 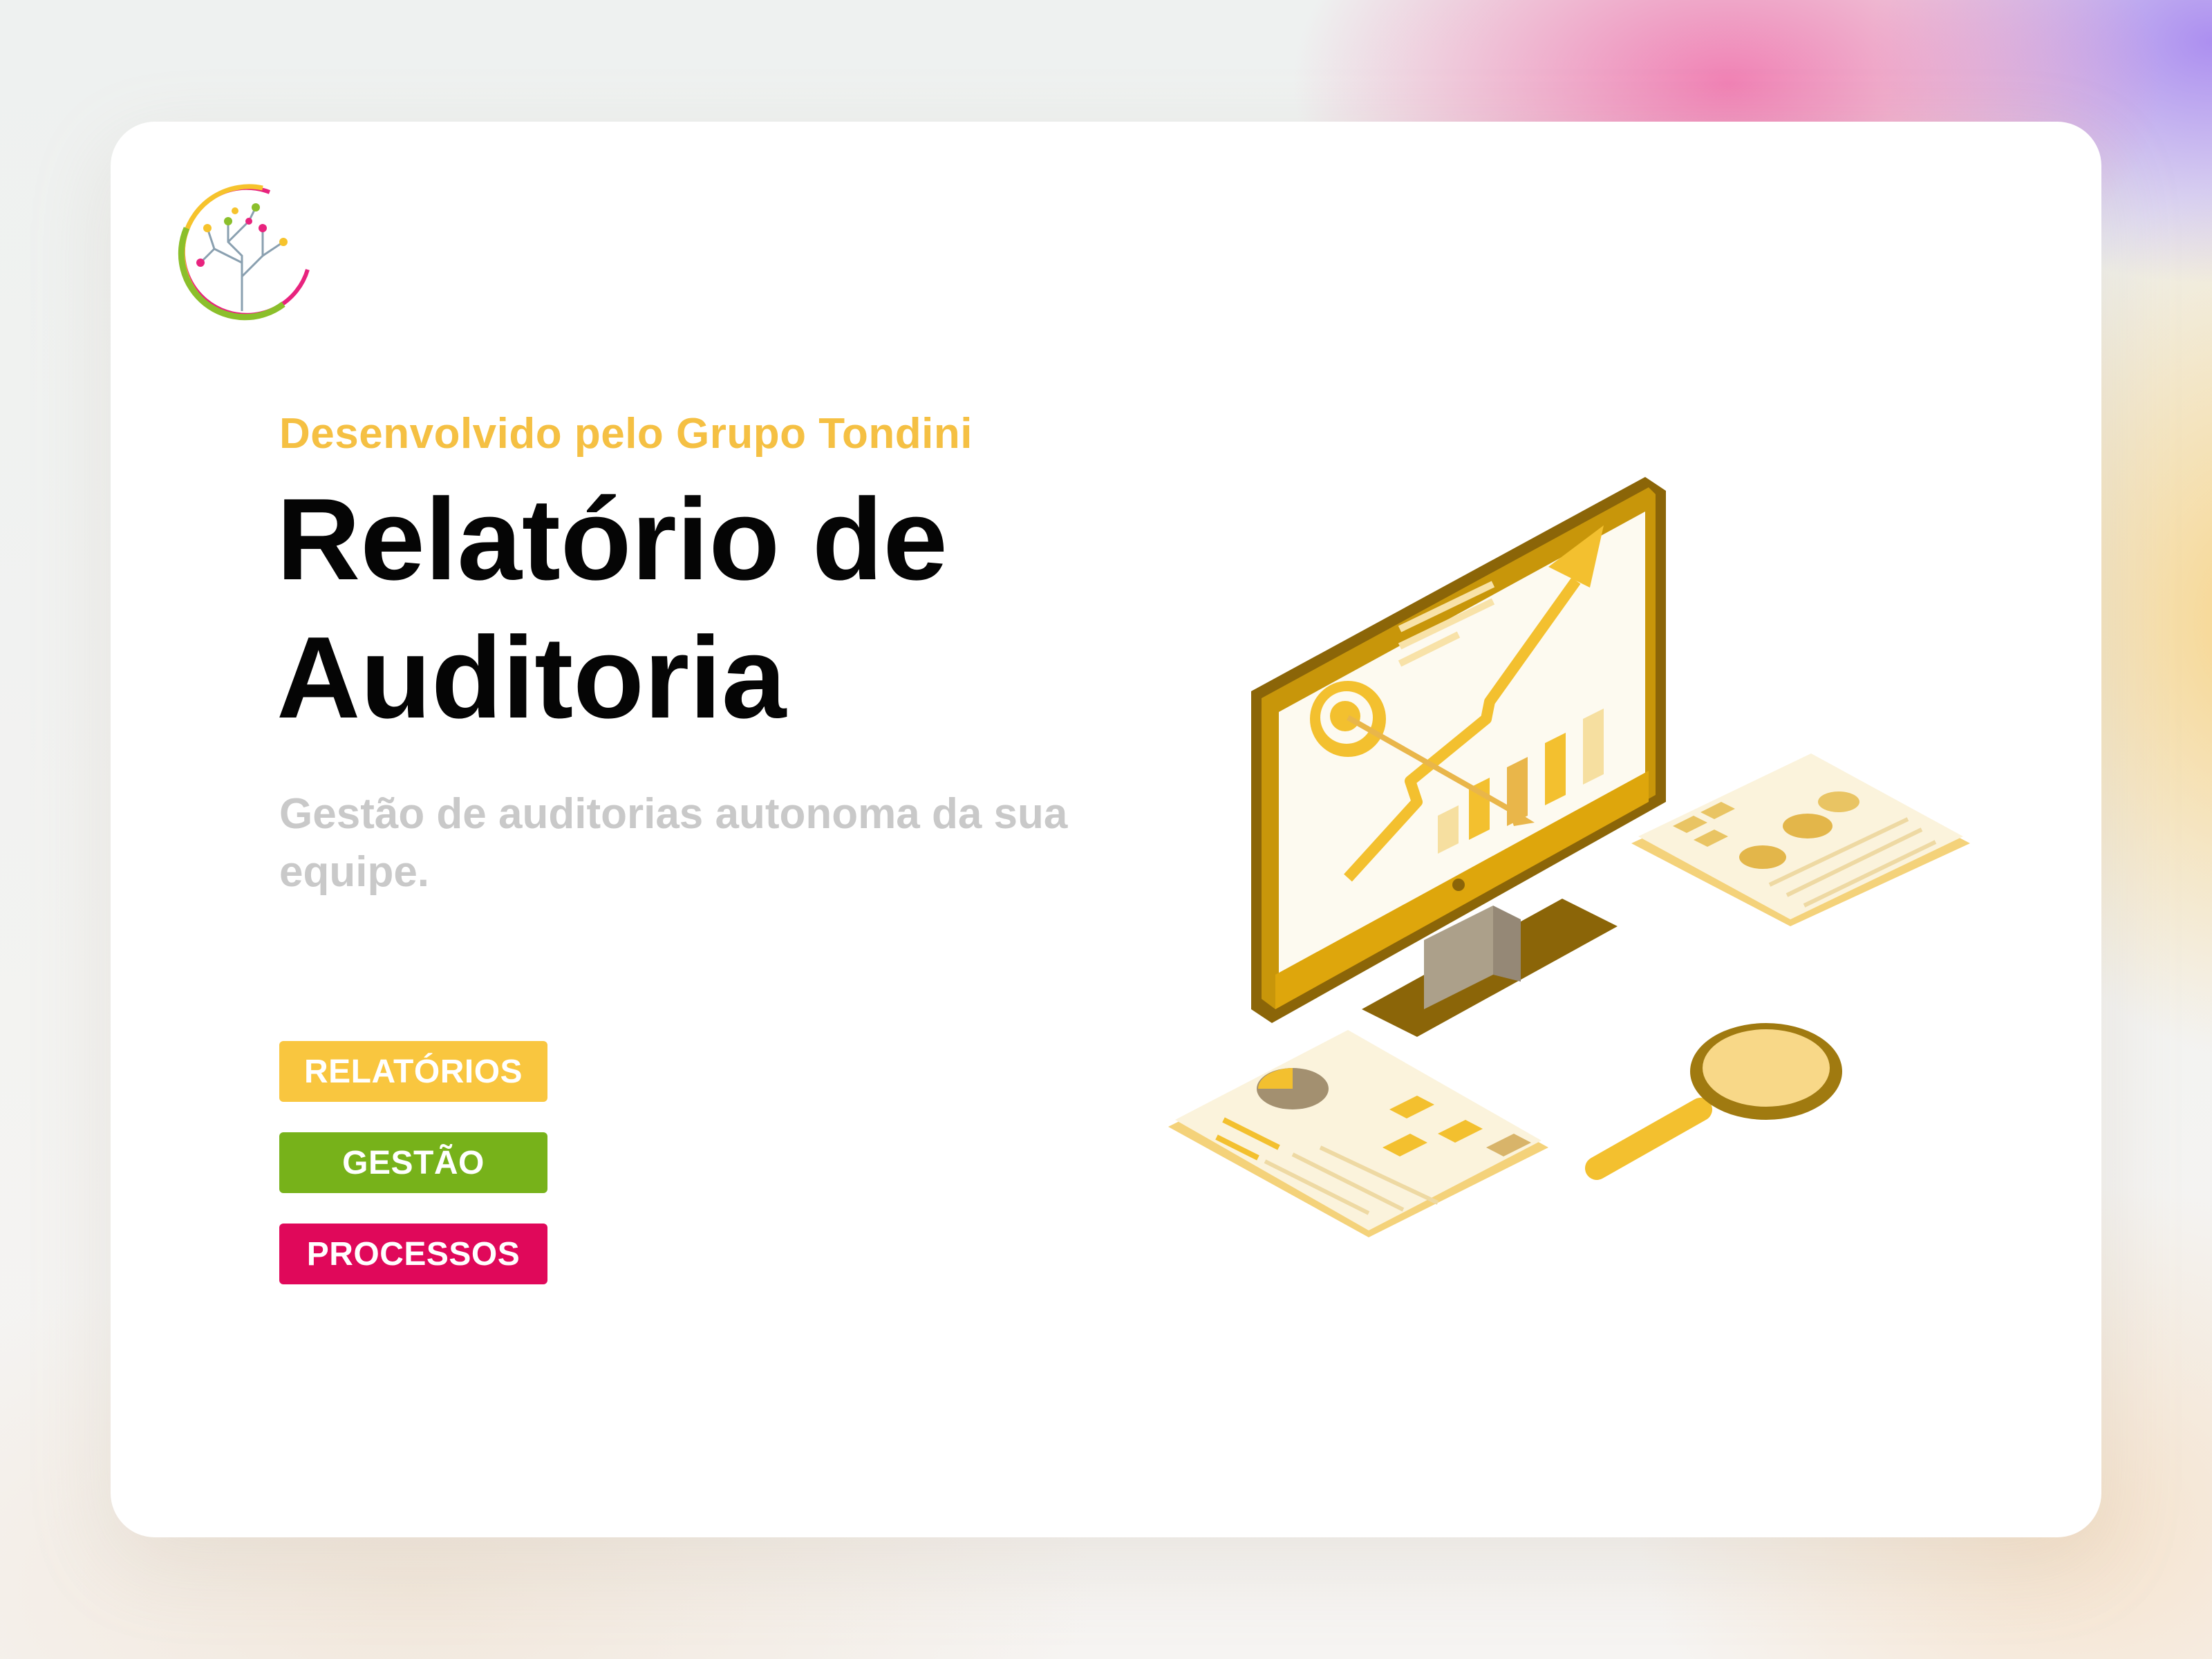 I want to click on tree-network-logo-icon, so click(x=246, y=253).